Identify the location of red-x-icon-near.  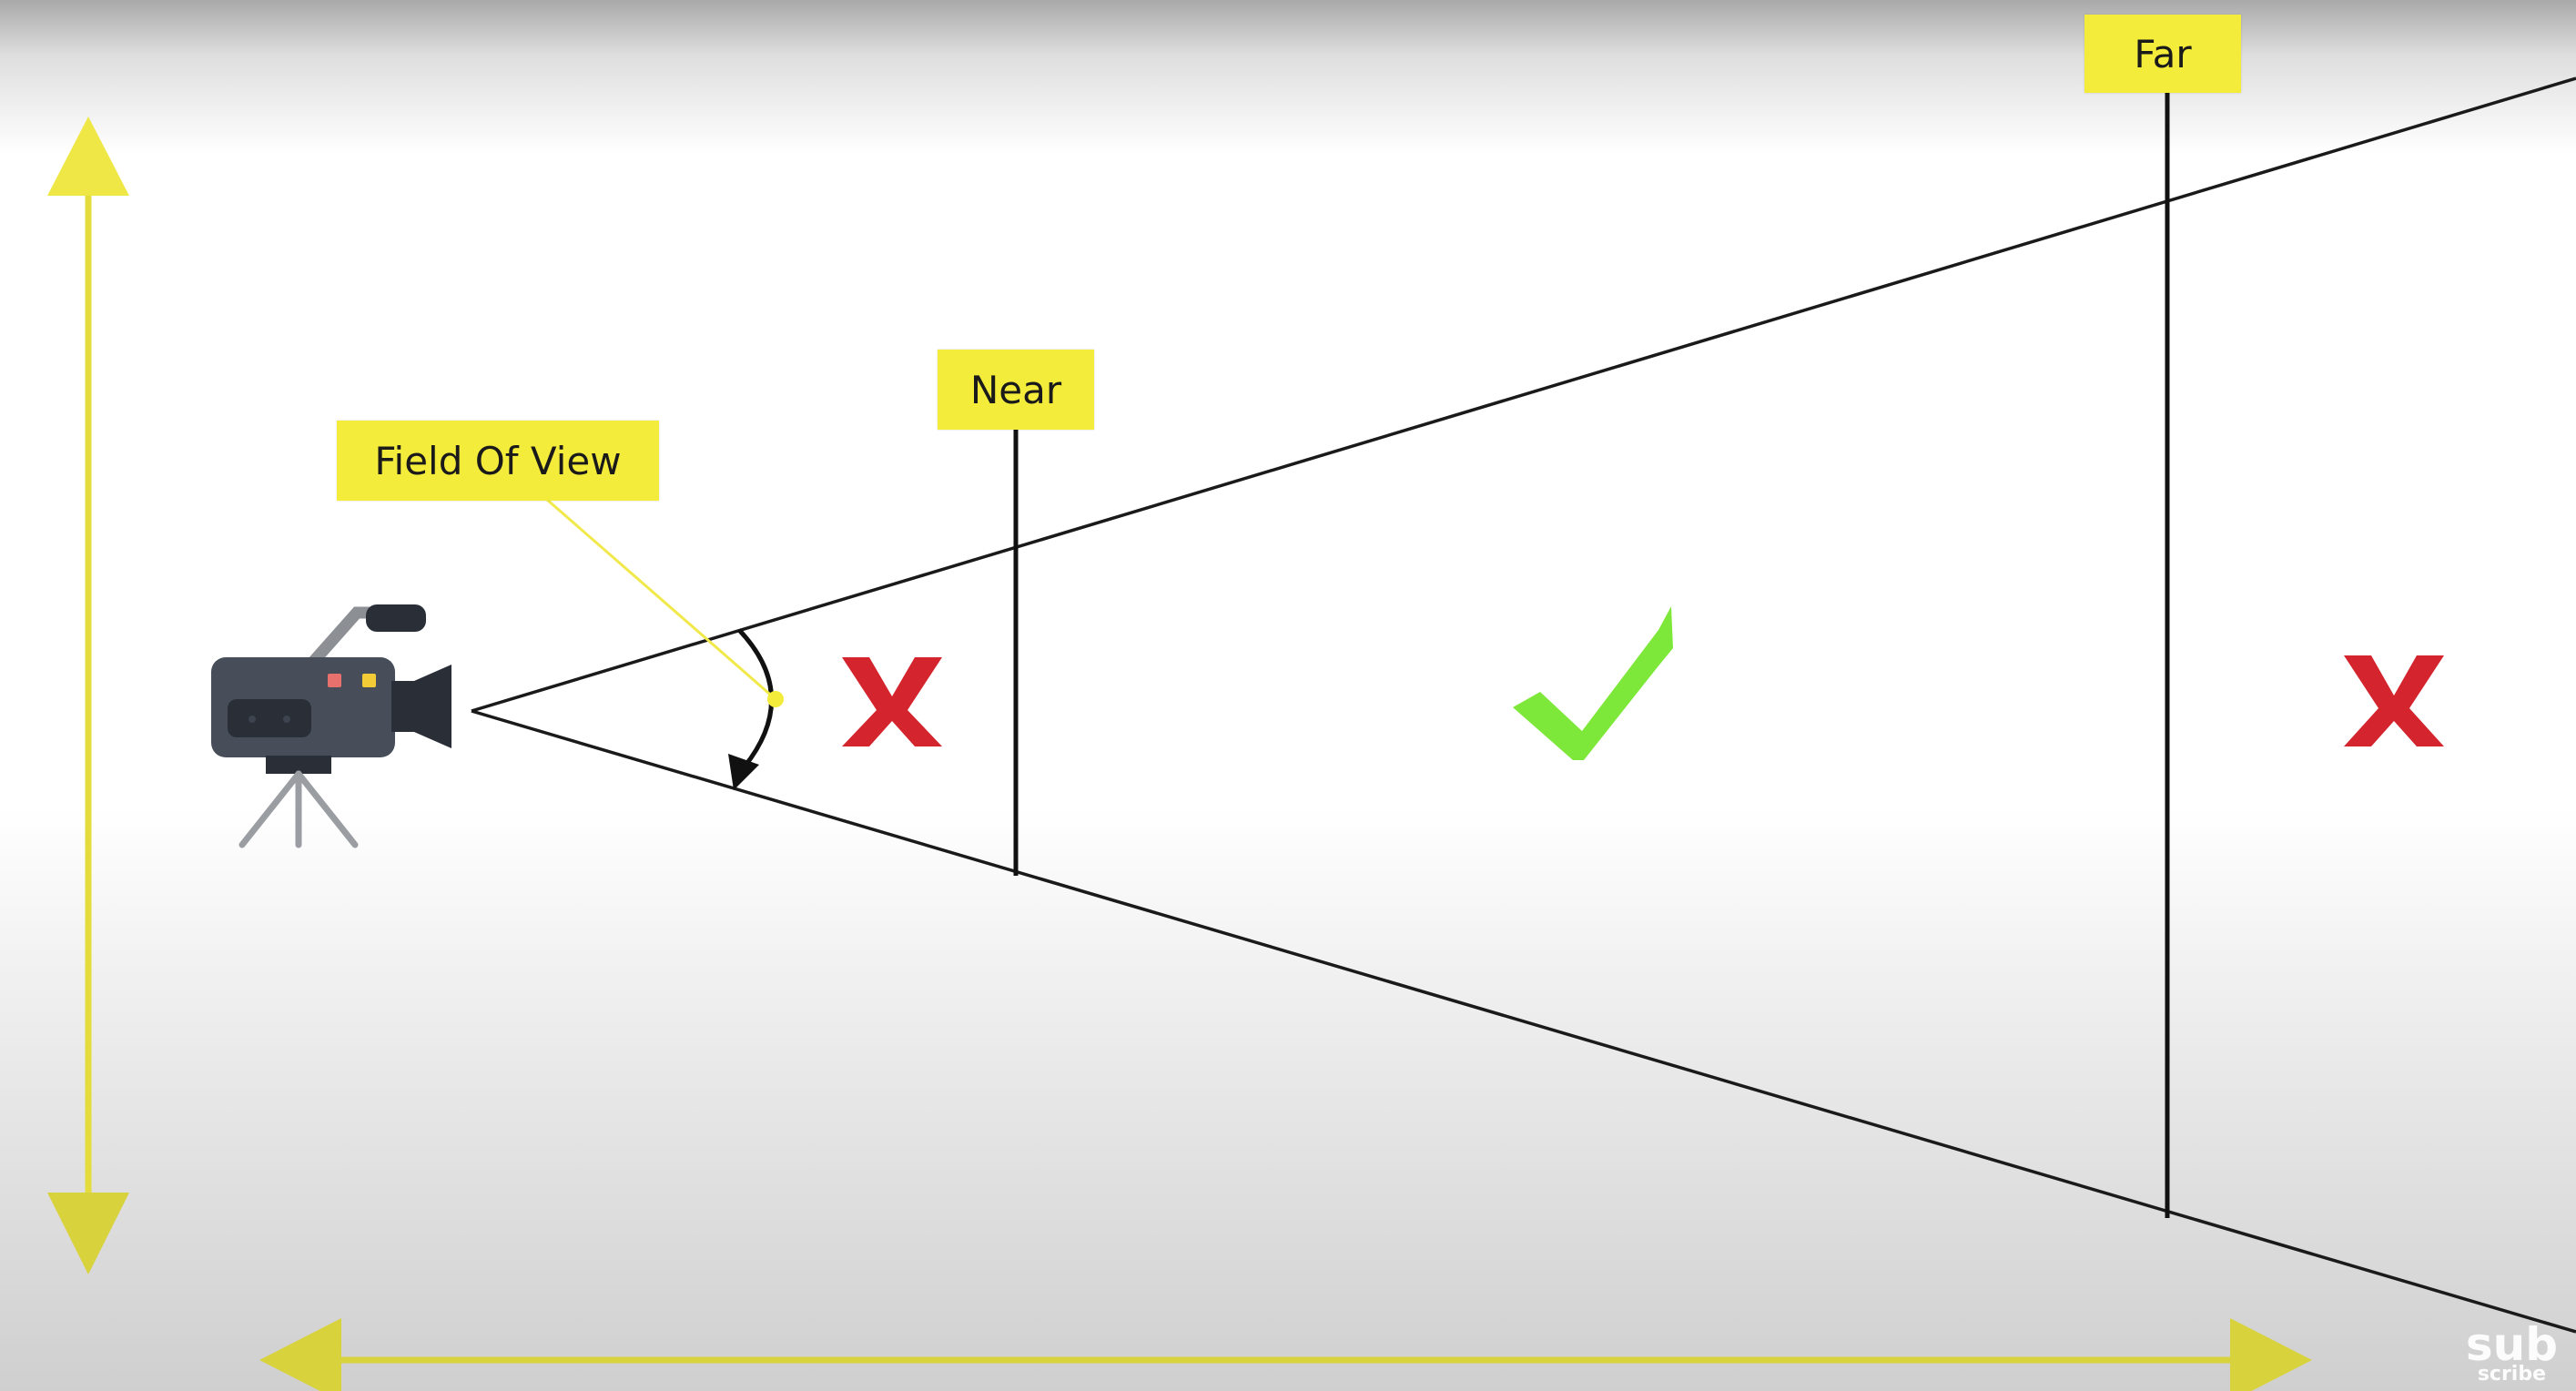
(892, 702).